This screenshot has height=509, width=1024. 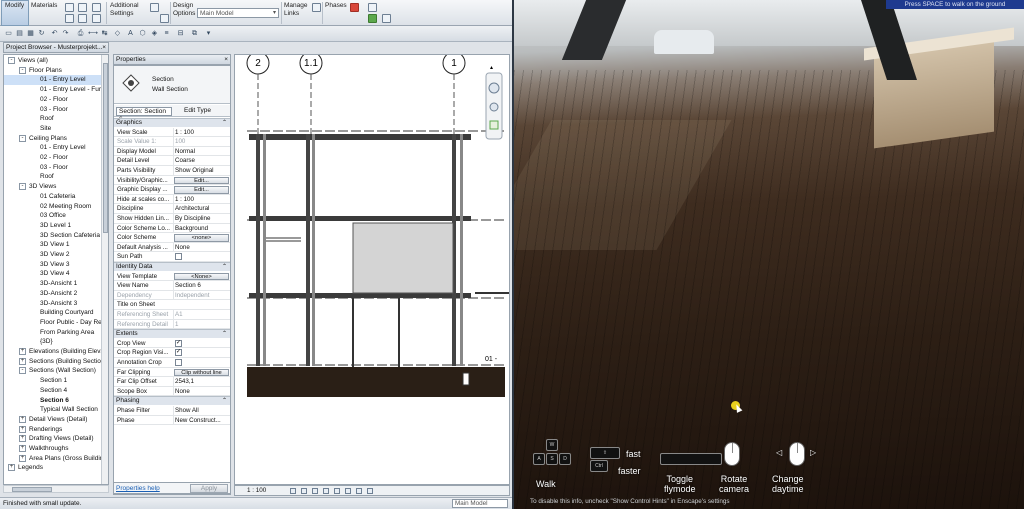 What do you see at coordinates (53, 439) in the screenshot?
I see `project-browser-item: + Drafting Views (Detail)` at bounding box center [53, 439].